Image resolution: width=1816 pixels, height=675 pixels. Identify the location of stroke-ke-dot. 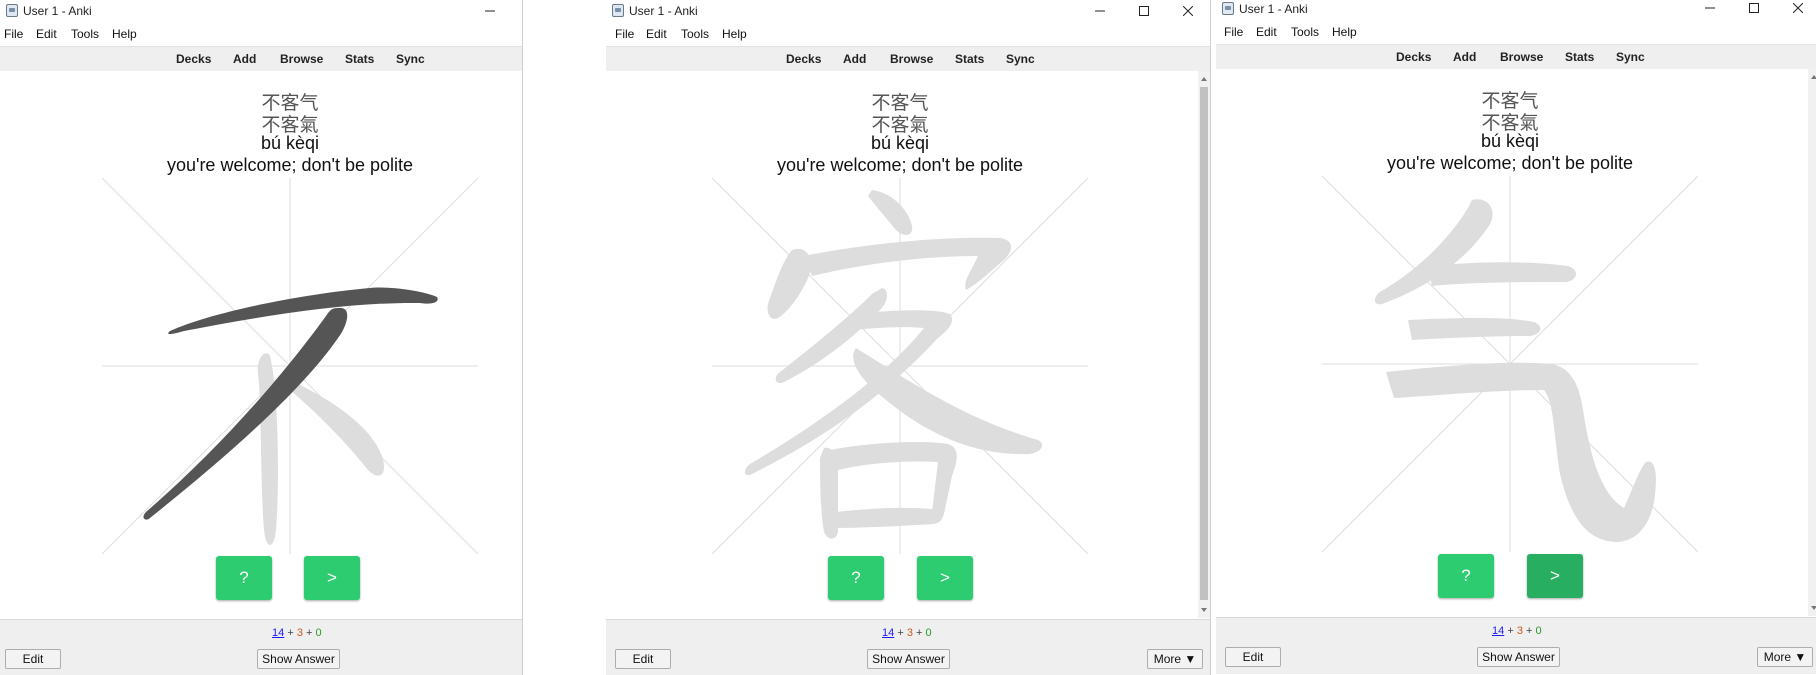
(890, 212).